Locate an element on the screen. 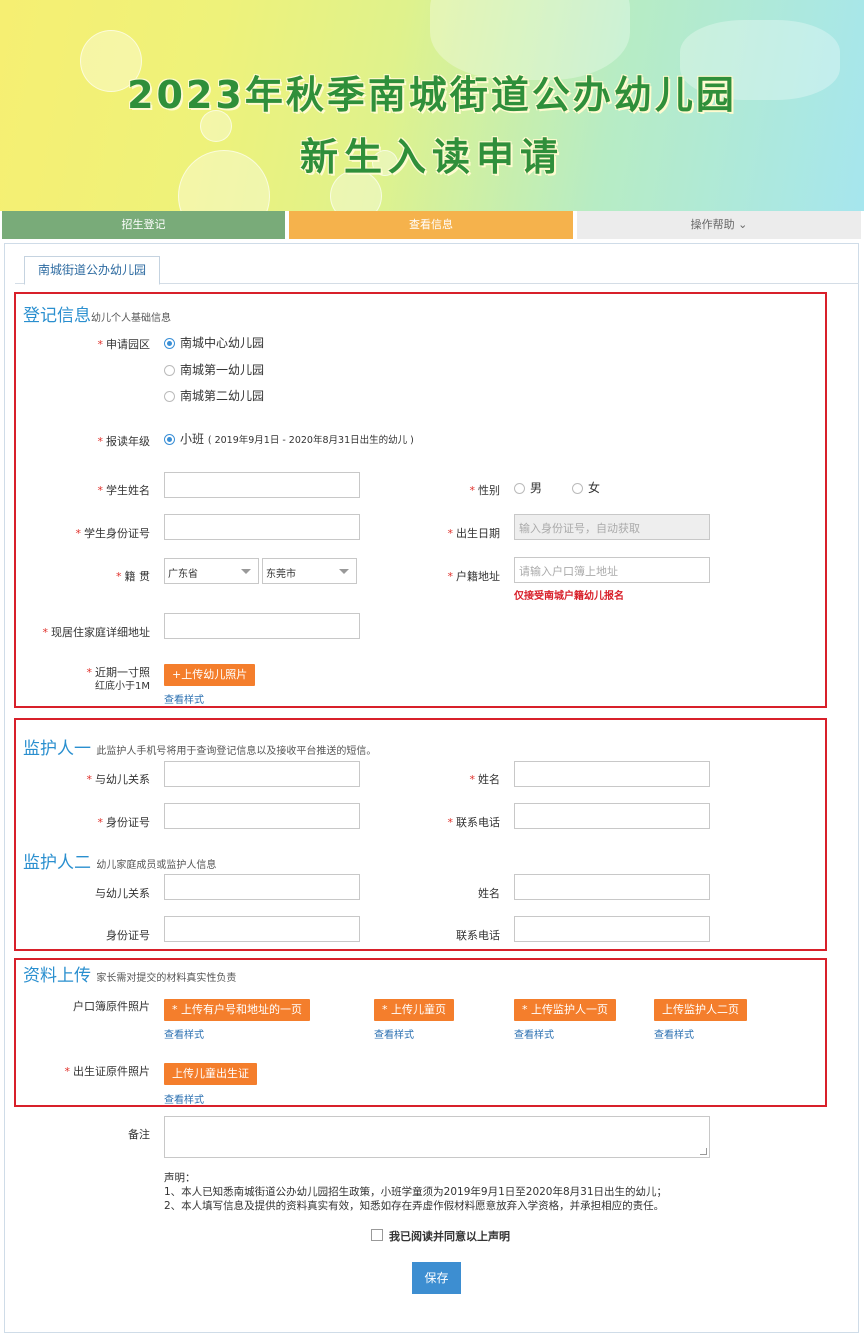 This screenshot has height=1334, width=864. upload-subtitle: 家长需对提交的材料真实性负责 is located at coordinates (166, 978).